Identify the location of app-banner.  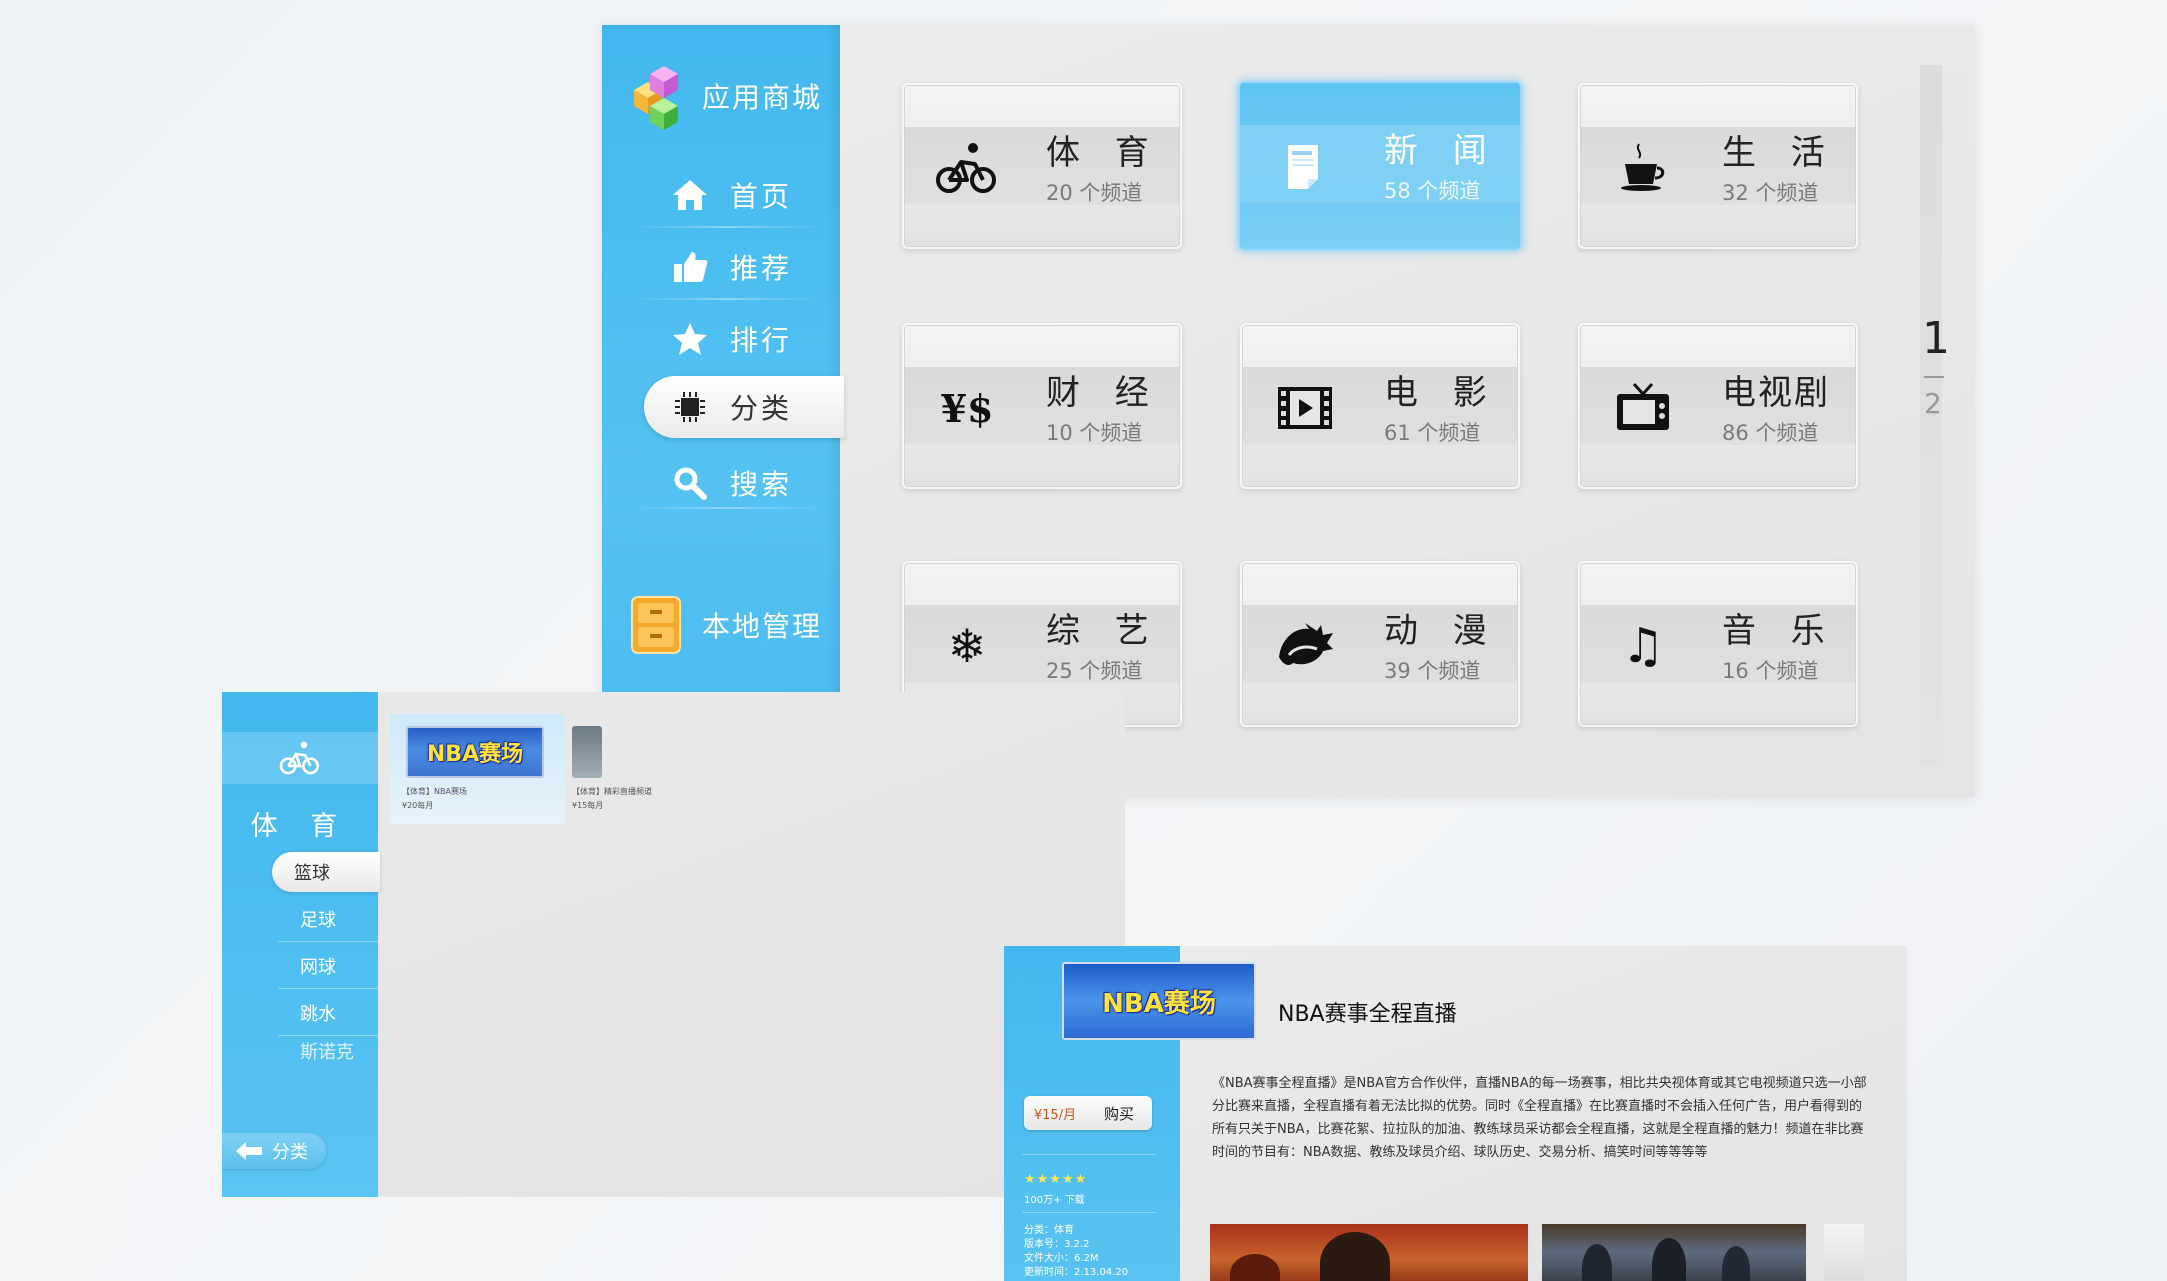
(587, 752).